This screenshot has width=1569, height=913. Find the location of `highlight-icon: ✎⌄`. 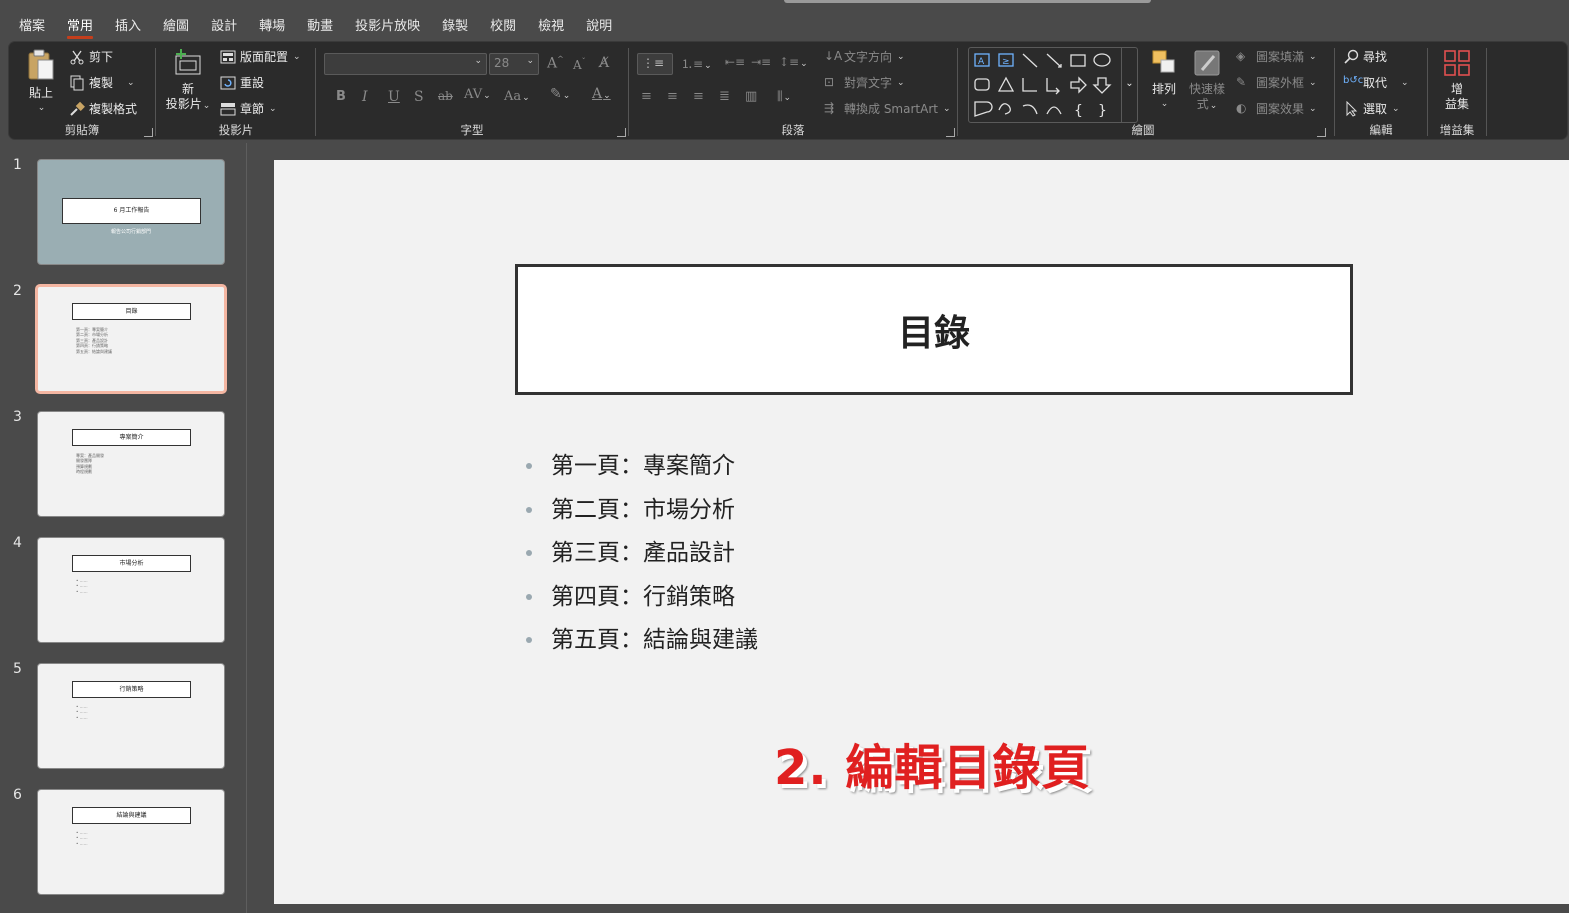

highlight-icon: ✎⌄ is located at coordinates (560, 94).